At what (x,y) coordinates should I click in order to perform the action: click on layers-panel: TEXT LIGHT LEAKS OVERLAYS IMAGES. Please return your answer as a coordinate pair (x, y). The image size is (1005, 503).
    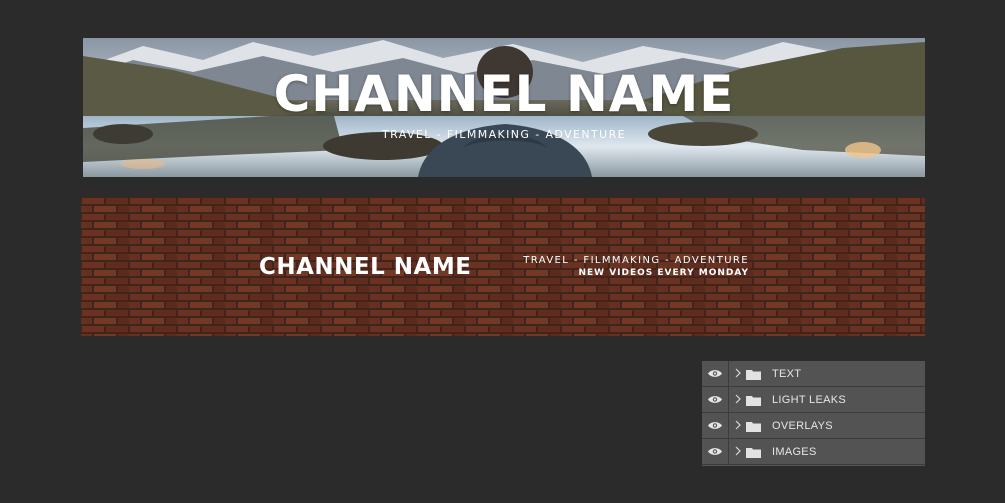
    Looking at the image, I should click on (813, 413).